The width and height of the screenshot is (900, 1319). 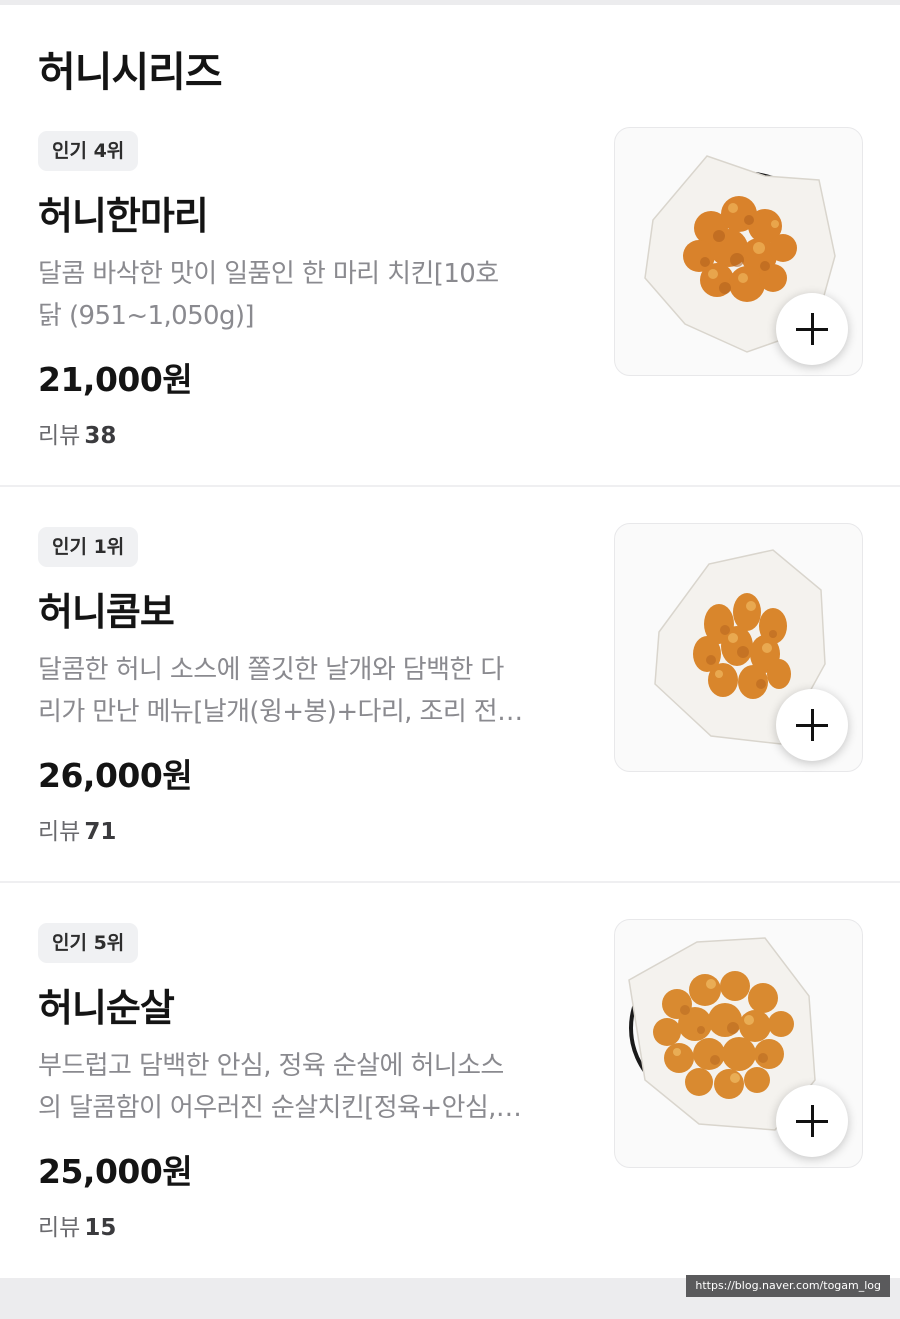 I want to click on menu-item-name: 허니한마리, so click(x=123, y=216).